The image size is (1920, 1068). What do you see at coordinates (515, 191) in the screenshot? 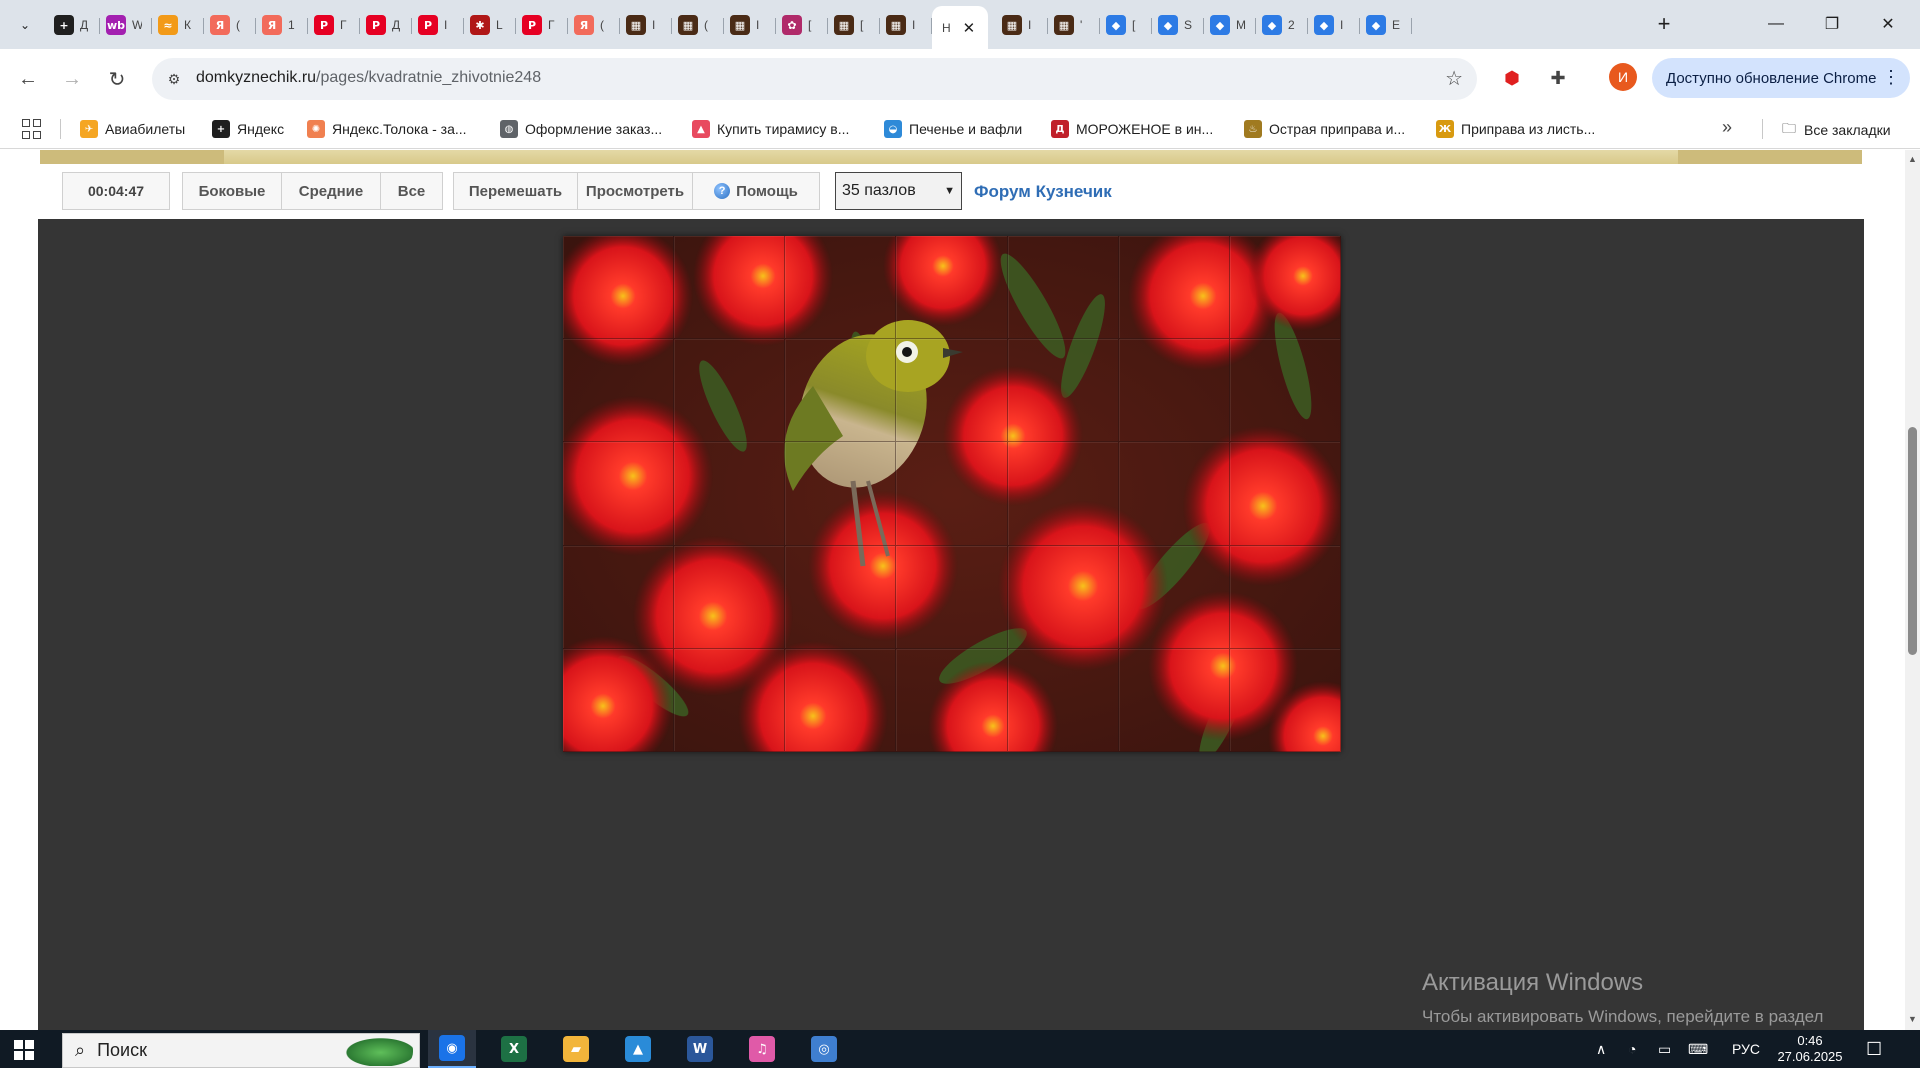
I see `shuffle-button: Перемешать` at bounding box center [515, 191].